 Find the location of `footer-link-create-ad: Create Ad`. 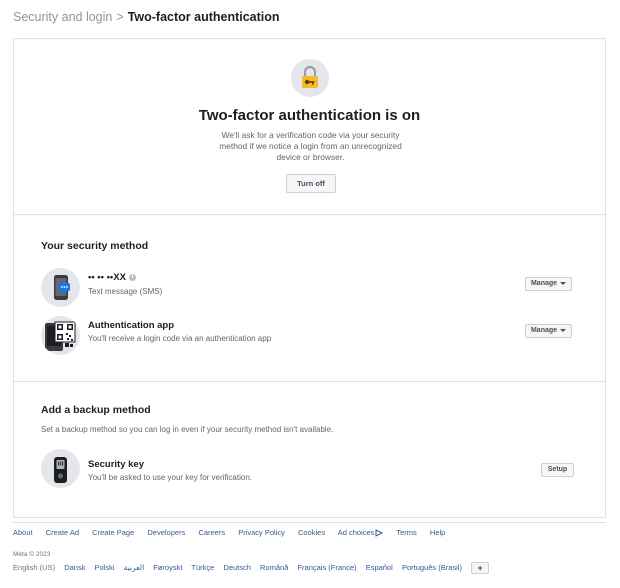

footer-link-create-ad: Create Ad is located at coordinates (62, 532).